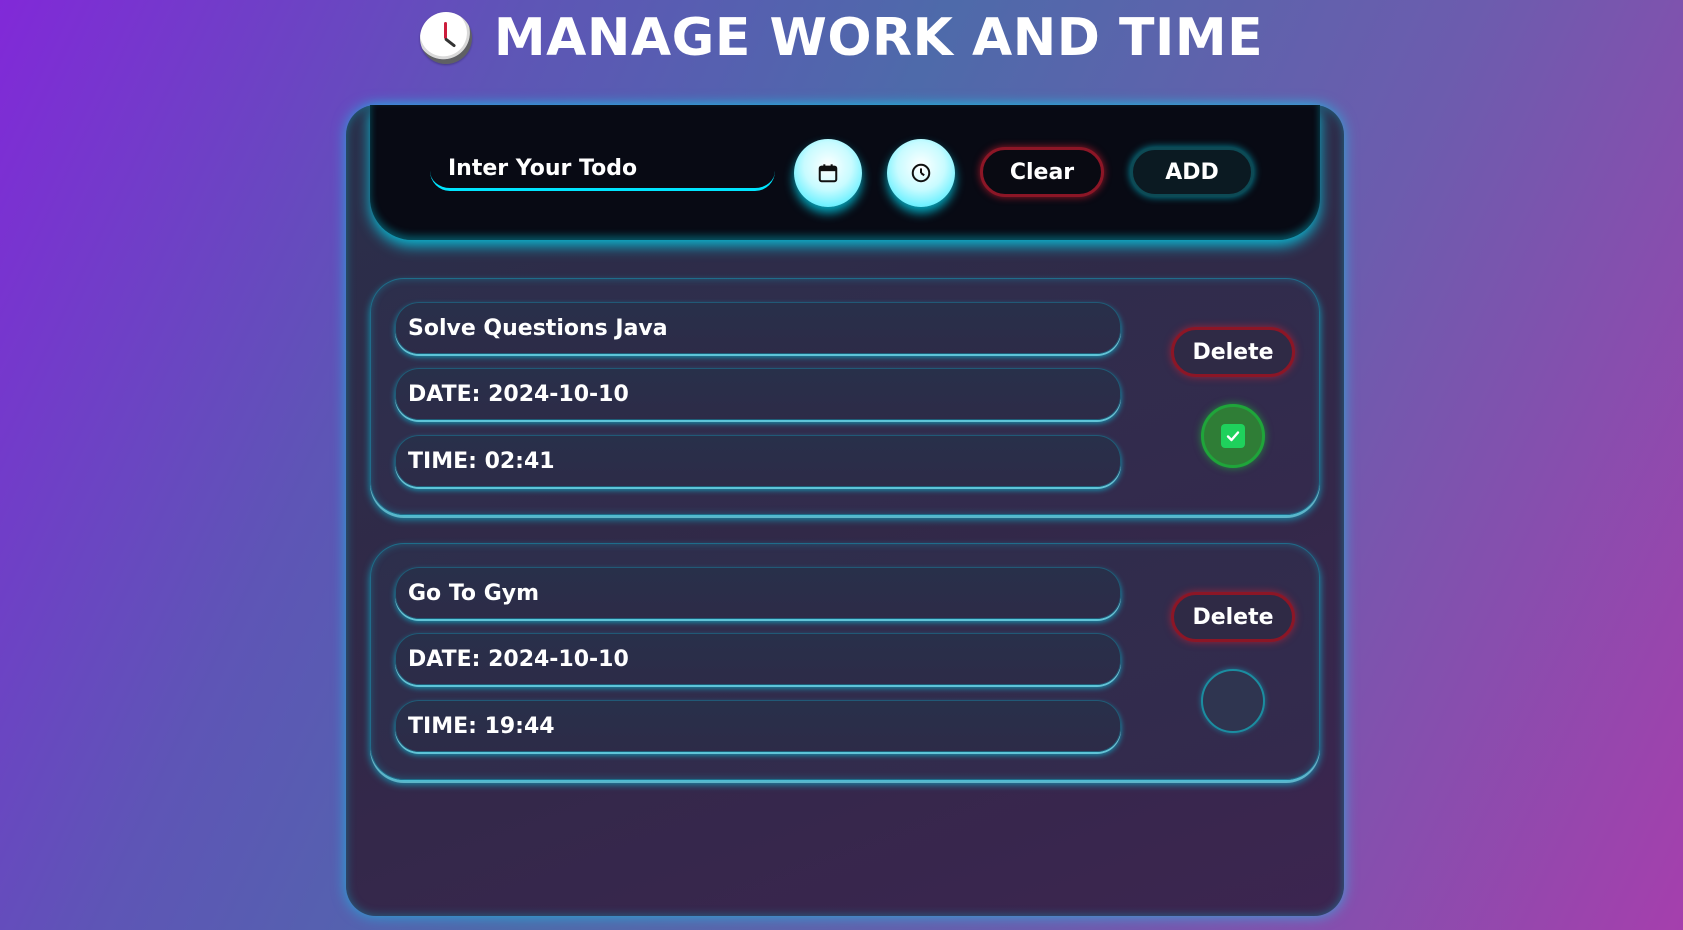  Describe the element at coordinates (758, 726) in the screenshot. I see `todo-time: TIME: 19:44` at that location.